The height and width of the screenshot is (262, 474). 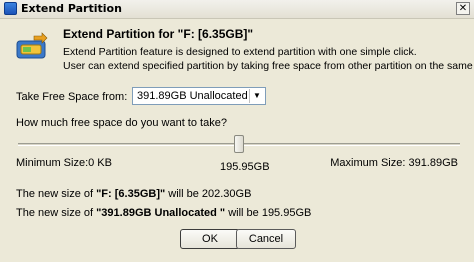 What do you see at coordinates (266, 239) in the screenshot?
I see `cancel-button: Cancel` at bounding box center [266, 239].